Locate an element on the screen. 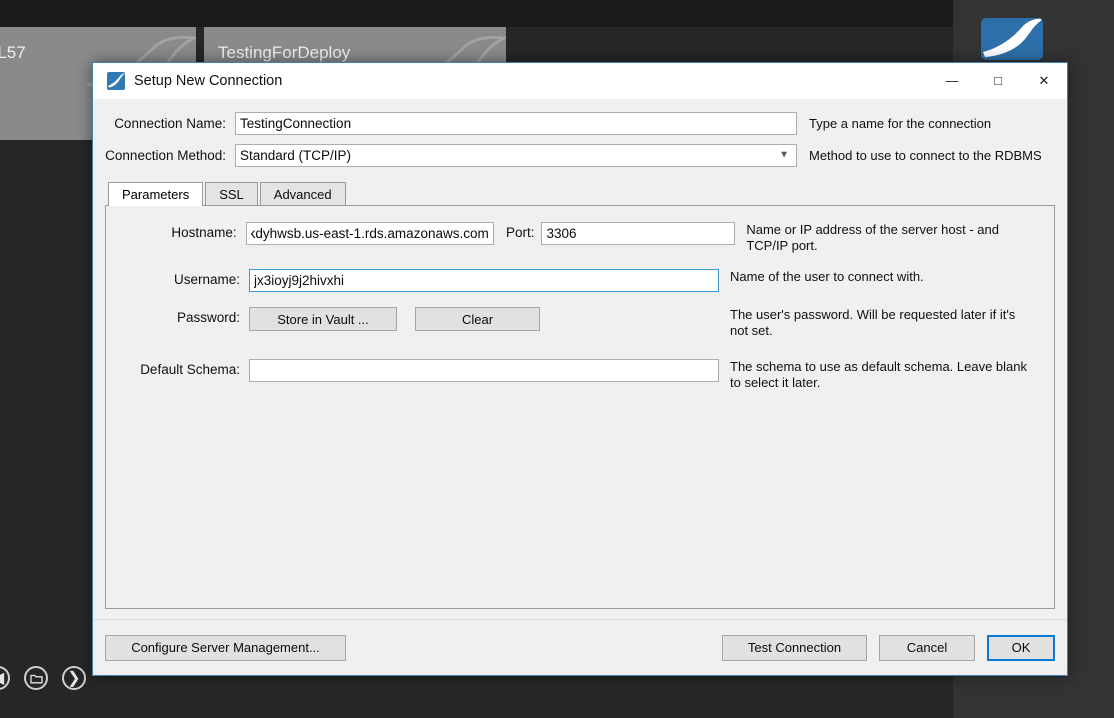 This screenshot has width=1114, height=718. tab-parameters: Parameters is located at coordinates (156, 194).